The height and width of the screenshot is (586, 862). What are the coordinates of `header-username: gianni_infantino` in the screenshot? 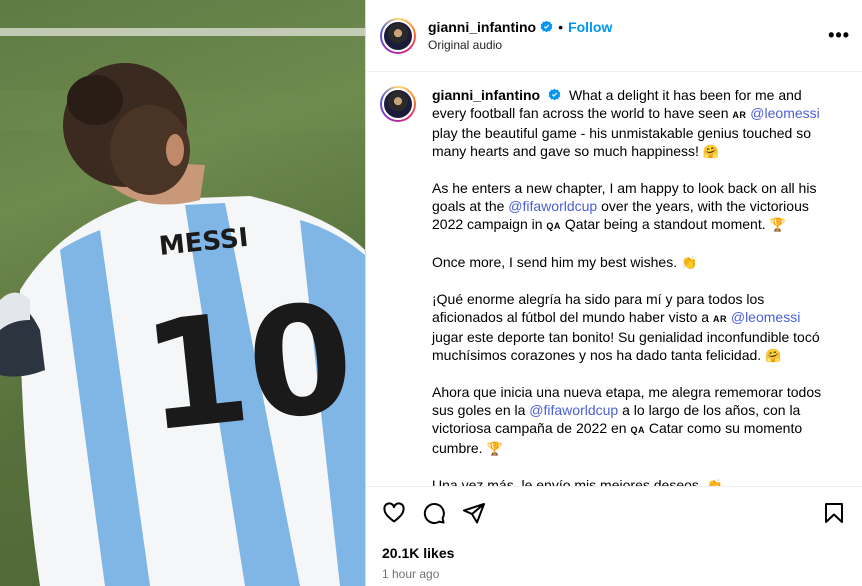 It's located at (482, 27).